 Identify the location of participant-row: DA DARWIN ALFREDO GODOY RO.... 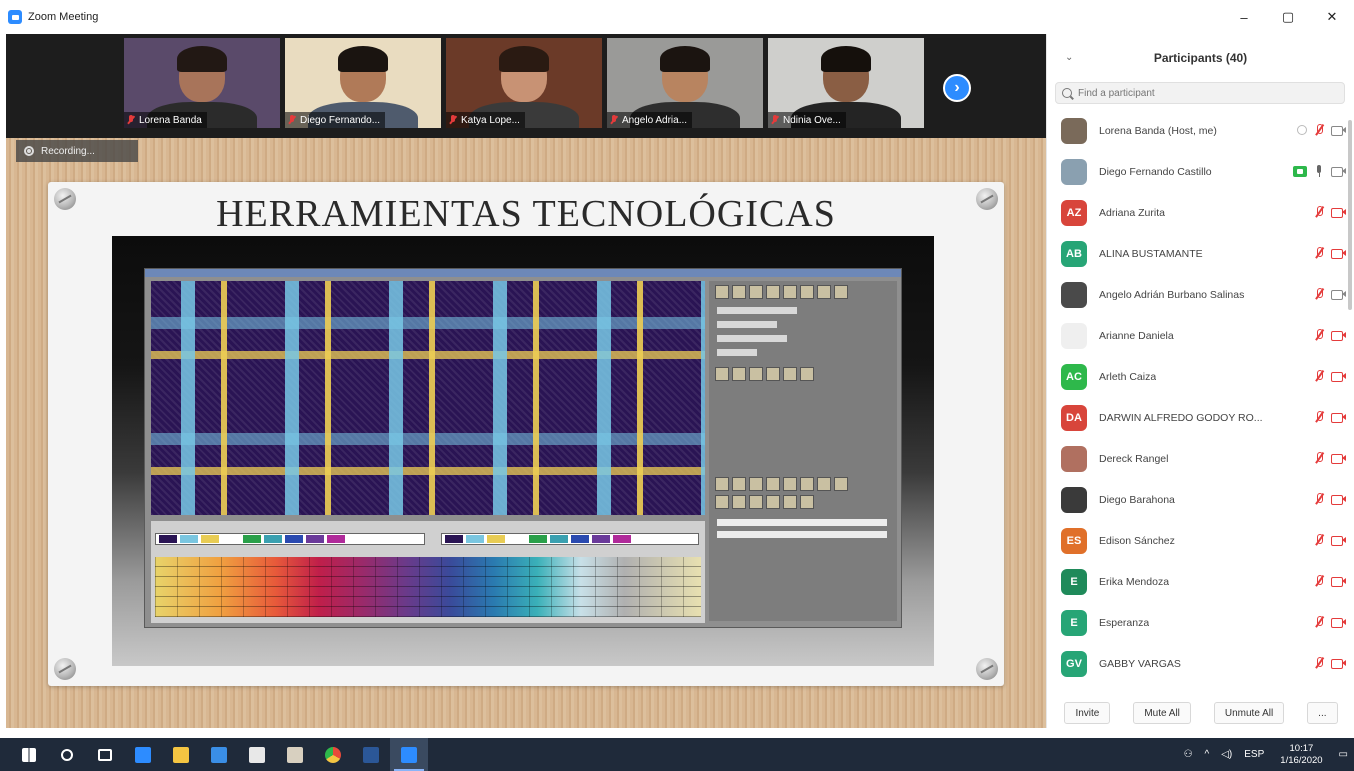
(1197, 417).